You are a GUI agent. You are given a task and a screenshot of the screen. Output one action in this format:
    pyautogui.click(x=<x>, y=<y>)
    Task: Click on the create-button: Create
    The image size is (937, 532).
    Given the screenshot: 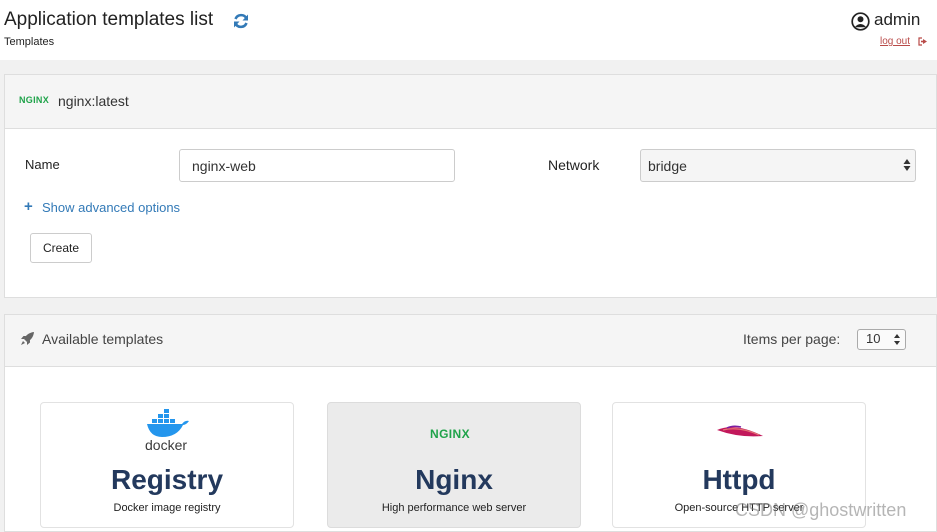 What is the action you would take?
    pyautogui.click(x=61, y=248)
    